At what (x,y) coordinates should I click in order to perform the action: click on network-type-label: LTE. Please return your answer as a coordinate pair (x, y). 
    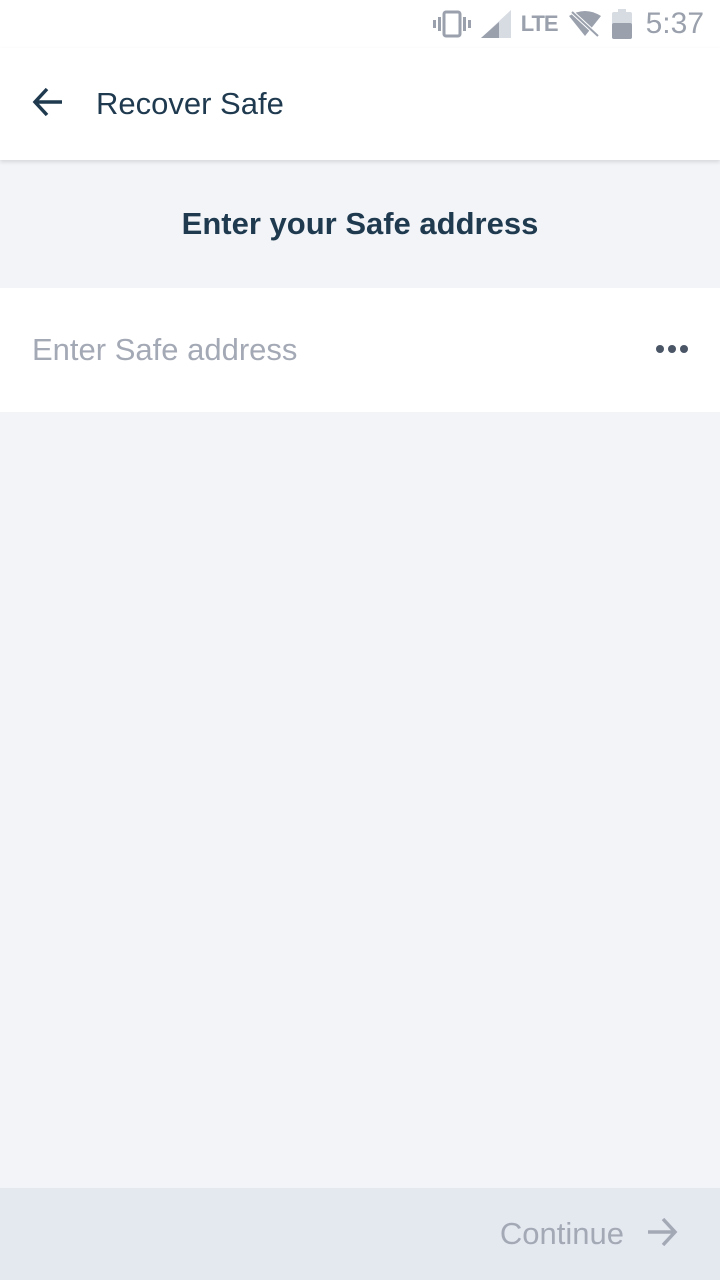
    Looking at the image, I should click on (539, 23).